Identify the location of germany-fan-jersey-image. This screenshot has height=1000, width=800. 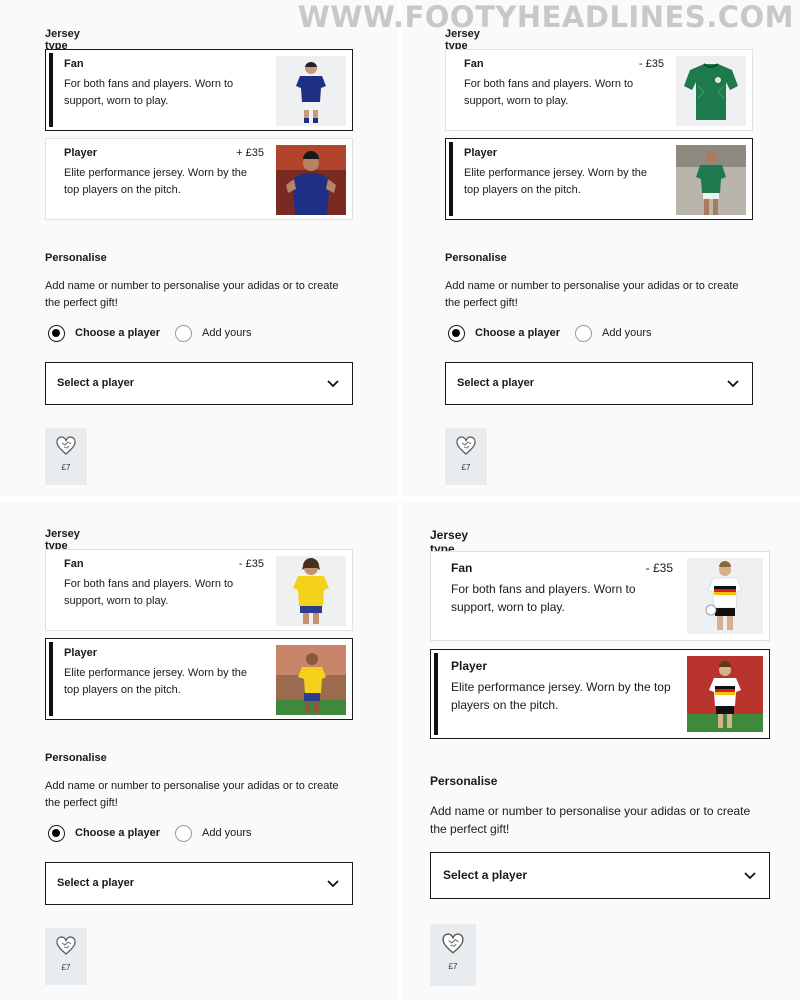
(725, 596).